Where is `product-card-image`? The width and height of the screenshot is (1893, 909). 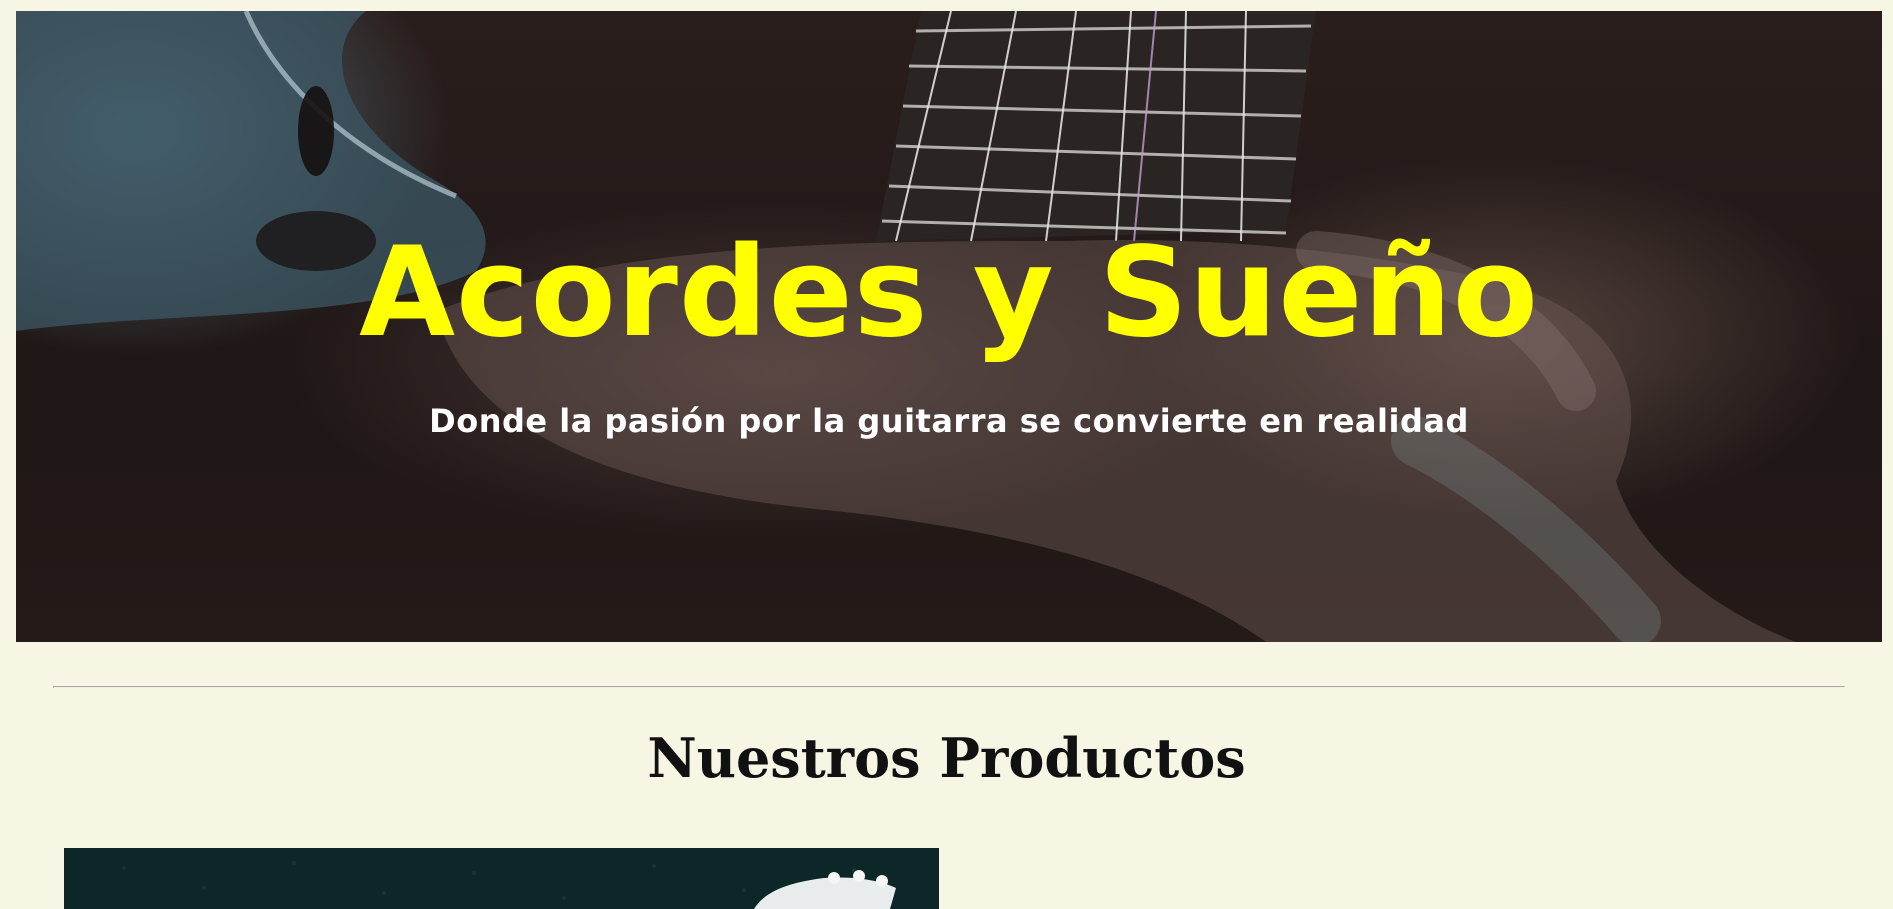 product-card-image is located at coordinates (501, 878).